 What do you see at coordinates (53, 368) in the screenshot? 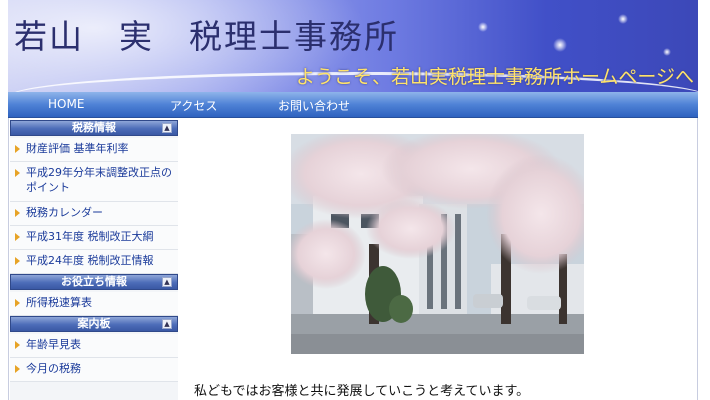
I see `sidebar-item-label: 今月の税務` at bounding box center [53, 368].